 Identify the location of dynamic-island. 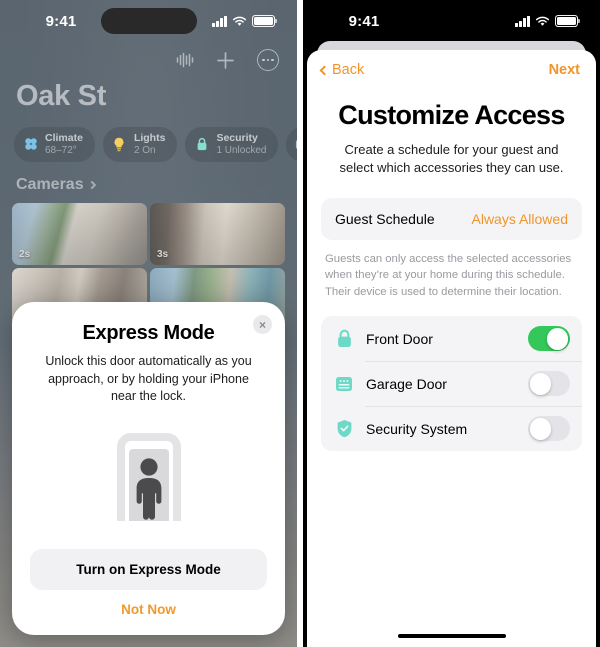
(451, 21).